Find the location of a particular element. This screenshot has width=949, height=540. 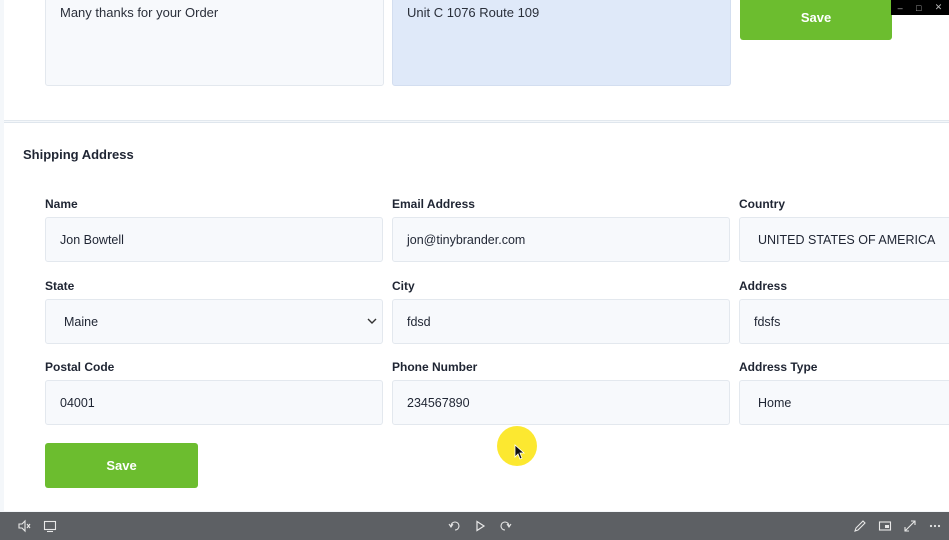

country-label: Country is located at coordinates (762, 204).